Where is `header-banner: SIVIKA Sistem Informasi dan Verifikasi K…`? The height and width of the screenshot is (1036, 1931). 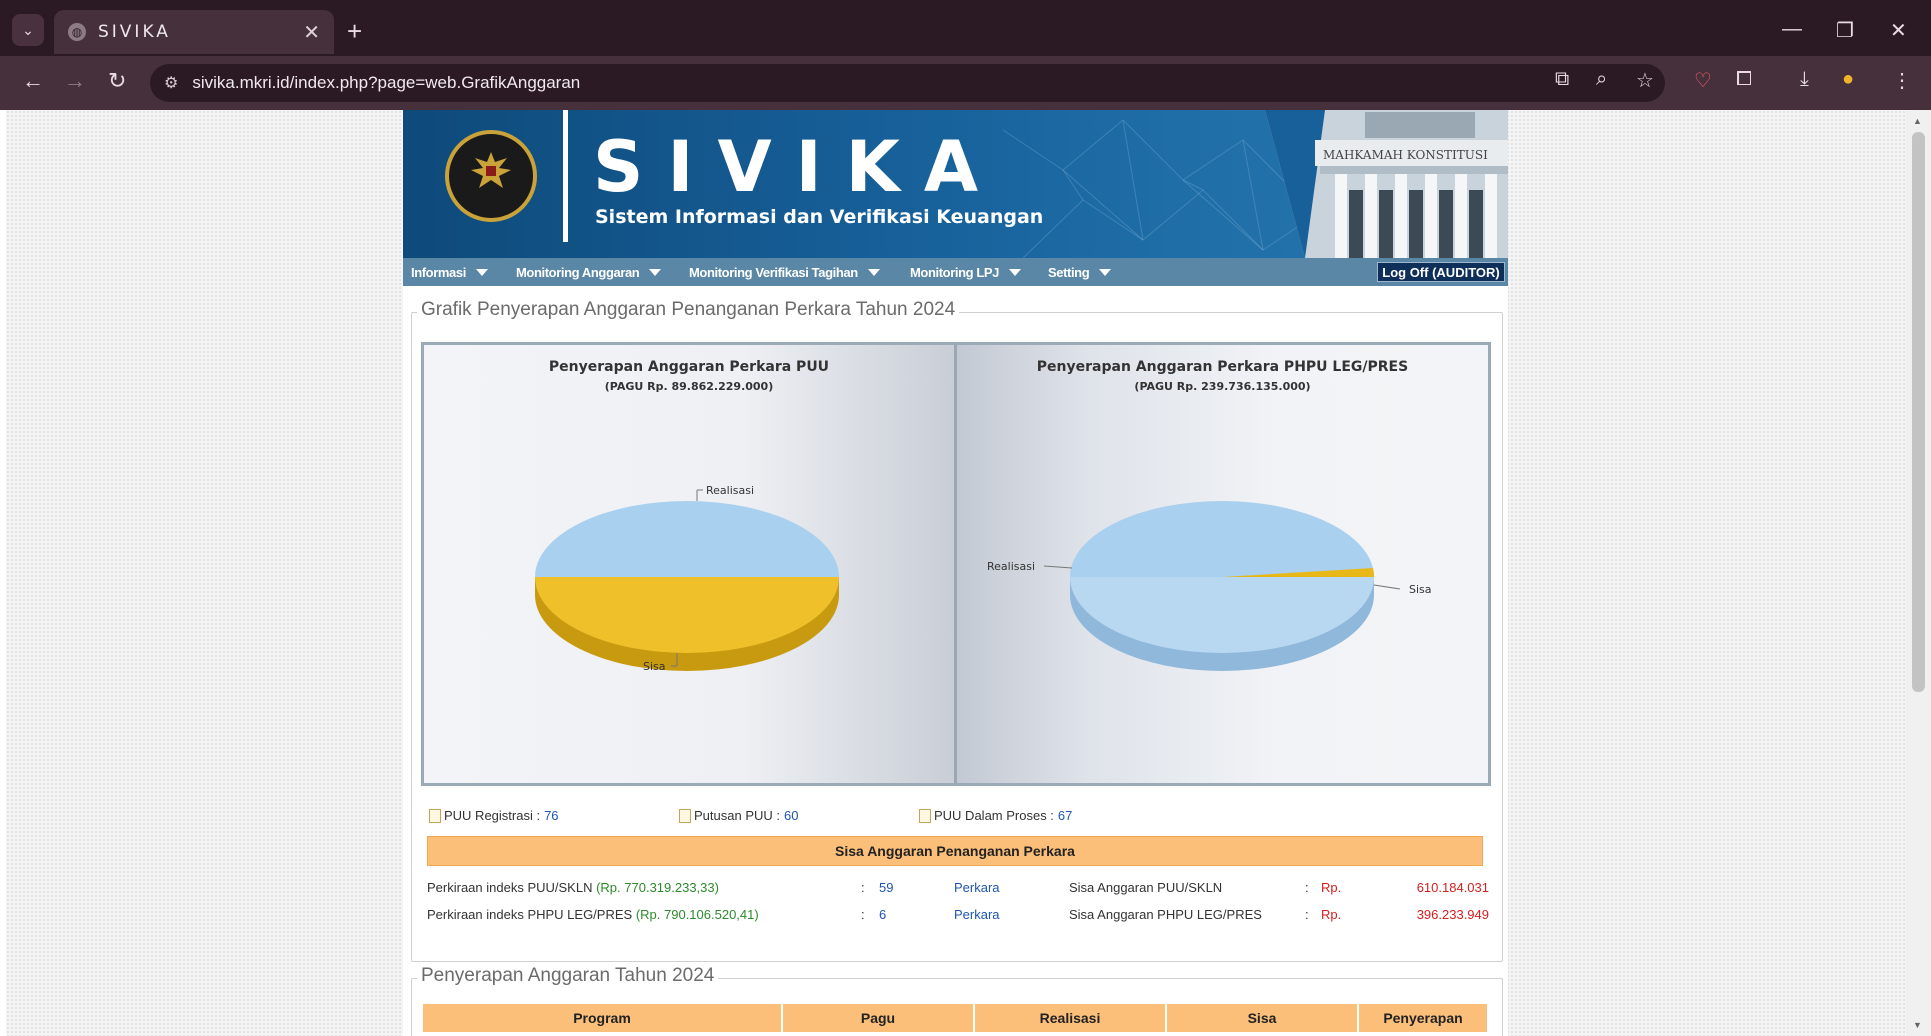
header-banner: SIVIKA Sistem Informasi dan Verifikasi K… is located at coordinates (955, 184).